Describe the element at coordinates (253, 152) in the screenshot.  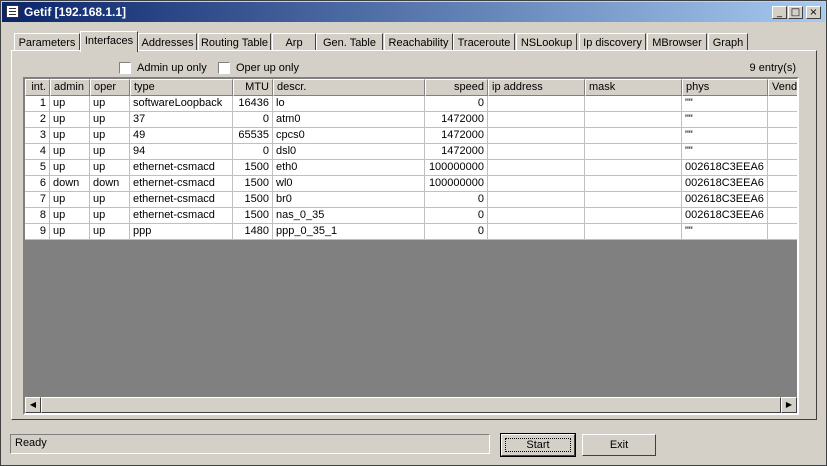
I see `table-cell: 0` at that location.